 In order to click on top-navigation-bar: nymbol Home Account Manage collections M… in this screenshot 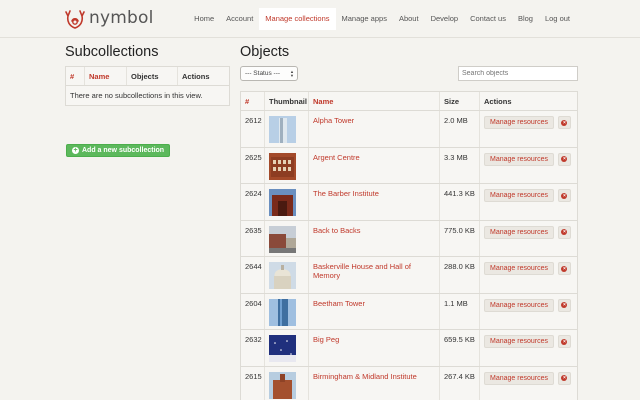, I will do `click(320, 19)`.